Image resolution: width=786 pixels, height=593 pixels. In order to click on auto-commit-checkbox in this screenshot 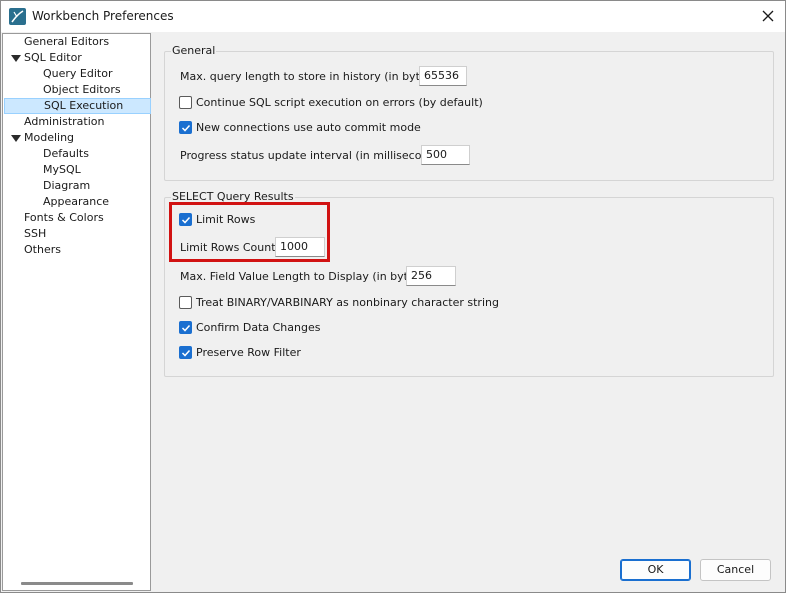, I will do `click(185, 127)`.